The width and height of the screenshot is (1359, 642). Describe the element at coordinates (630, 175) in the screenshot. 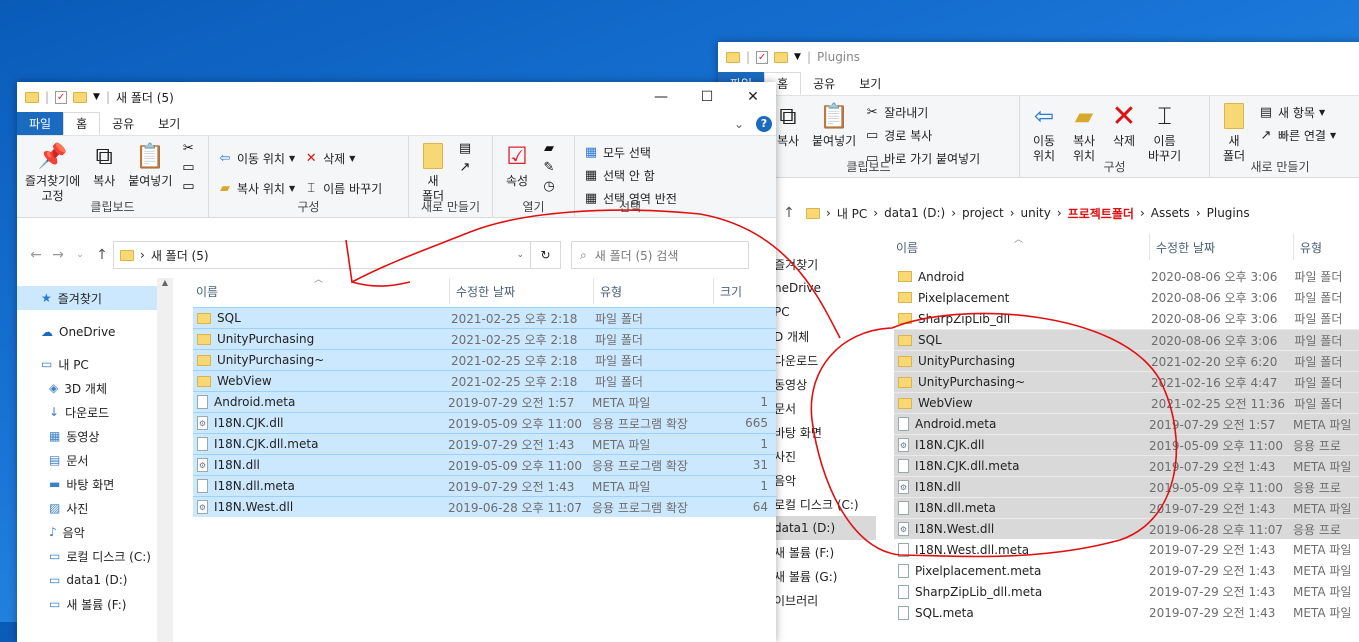

I see `select-none-button: ▦ 선택 안 함` at that location.